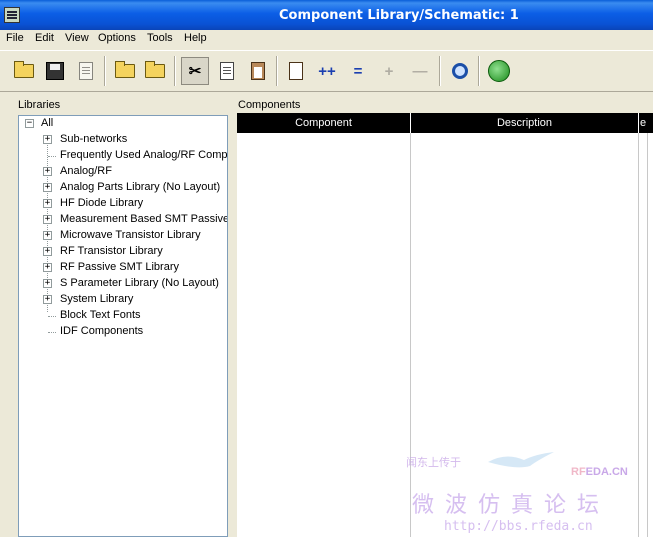  What do you see at coordinates (12, 15) in the screenshot?
I see `app-system-icon` at bounding box center [12, 15].